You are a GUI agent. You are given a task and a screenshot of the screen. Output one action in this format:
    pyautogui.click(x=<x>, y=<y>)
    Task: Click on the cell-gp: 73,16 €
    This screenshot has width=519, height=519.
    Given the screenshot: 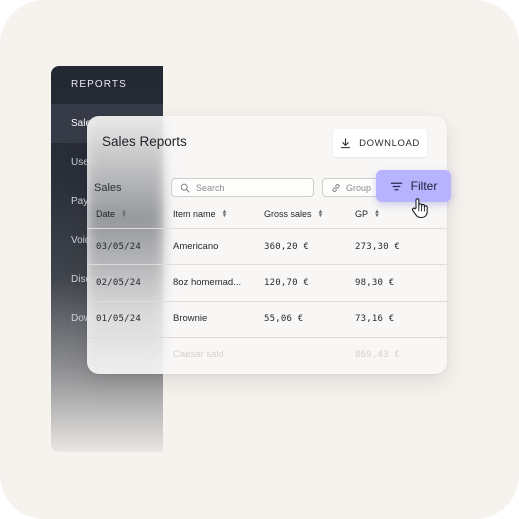 What is the action you would take?
    pyautogui.click(x=375, y=319)
    